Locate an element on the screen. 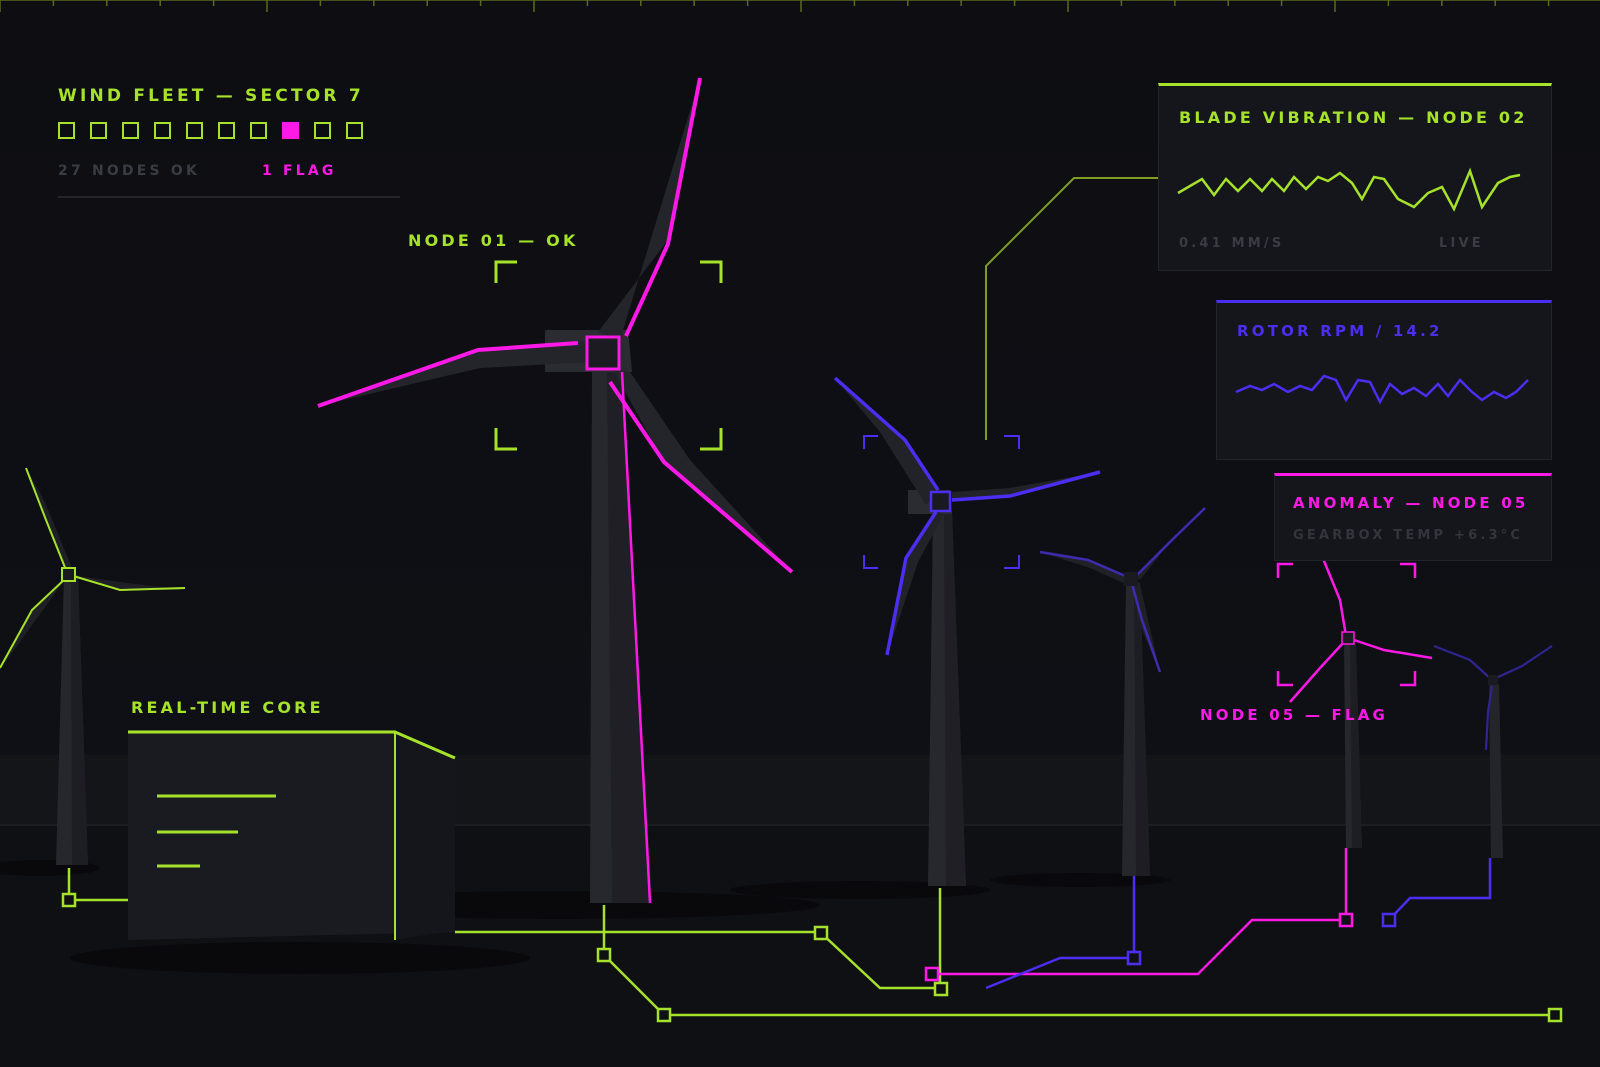 This screenshot has height=1067, width=1600. node-01-label: NODE 01 — OK is located at coordinates (493, 240).